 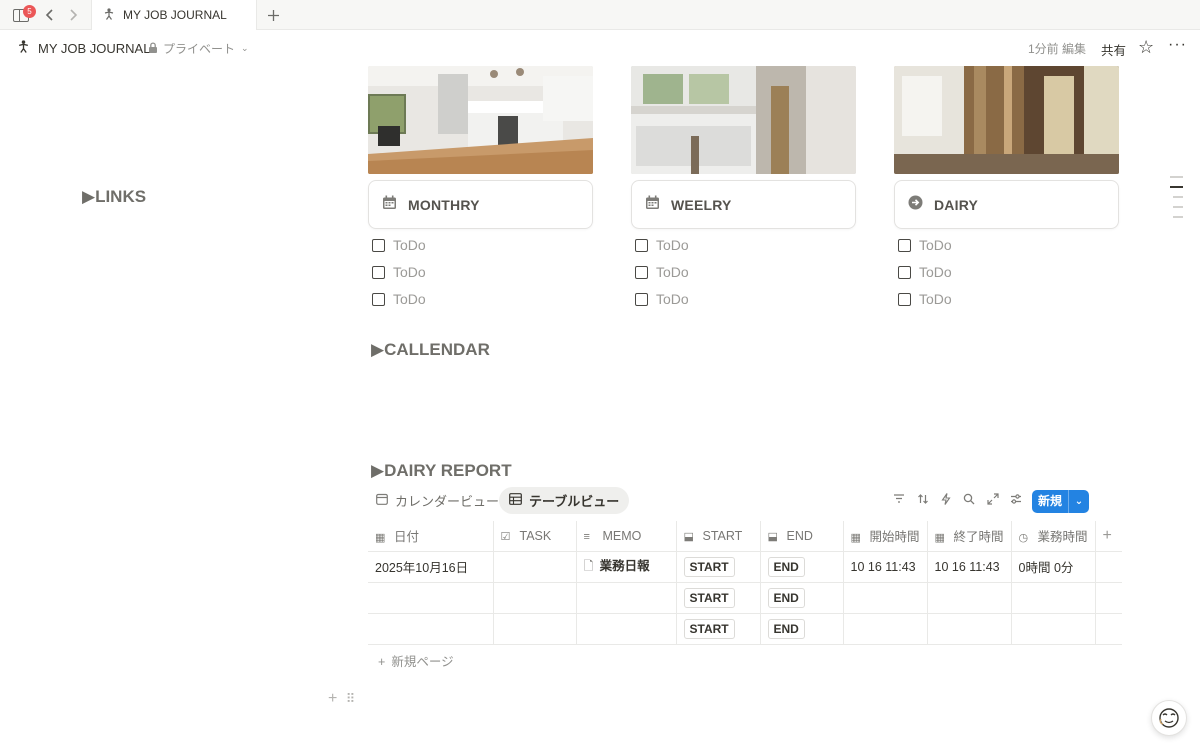 What do you see at coordinates (586, 536) in the screenshot?
I see `text-icon: ≡` at bounding box center [586, 536].